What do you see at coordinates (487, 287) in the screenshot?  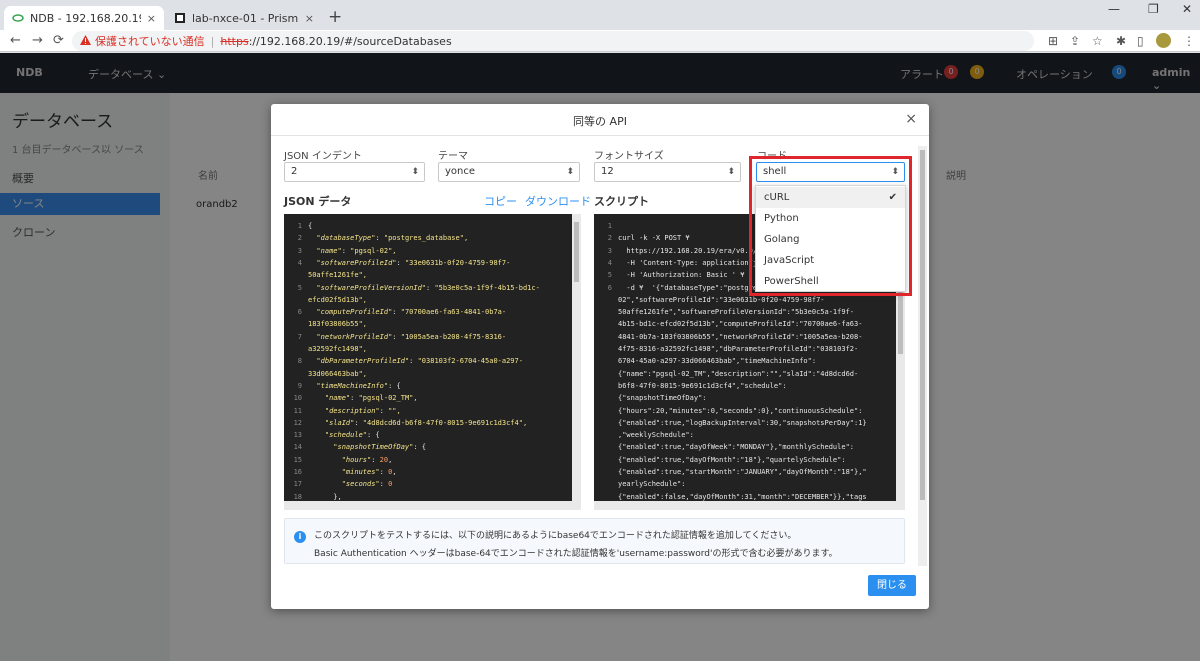 I see `code-token: "5b3e0c5a-1f9f-4b15-bd1c-` at bounding box center [487, 287].